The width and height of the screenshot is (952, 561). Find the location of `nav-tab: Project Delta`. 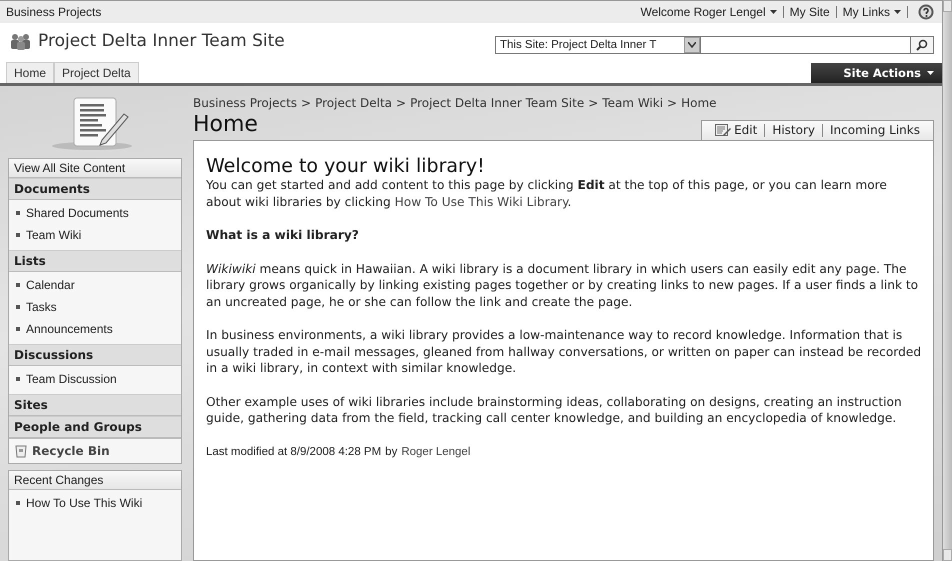

nav-tab: Project Delta is located at coordinates (96, 72).